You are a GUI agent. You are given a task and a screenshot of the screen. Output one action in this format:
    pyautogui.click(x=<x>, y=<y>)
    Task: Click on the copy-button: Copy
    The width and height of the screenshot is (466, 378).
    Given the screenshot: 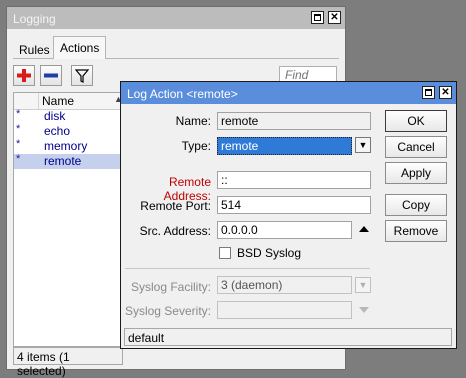 What is the action you would take?
    pyautogui.click(x=416, y=205)
    